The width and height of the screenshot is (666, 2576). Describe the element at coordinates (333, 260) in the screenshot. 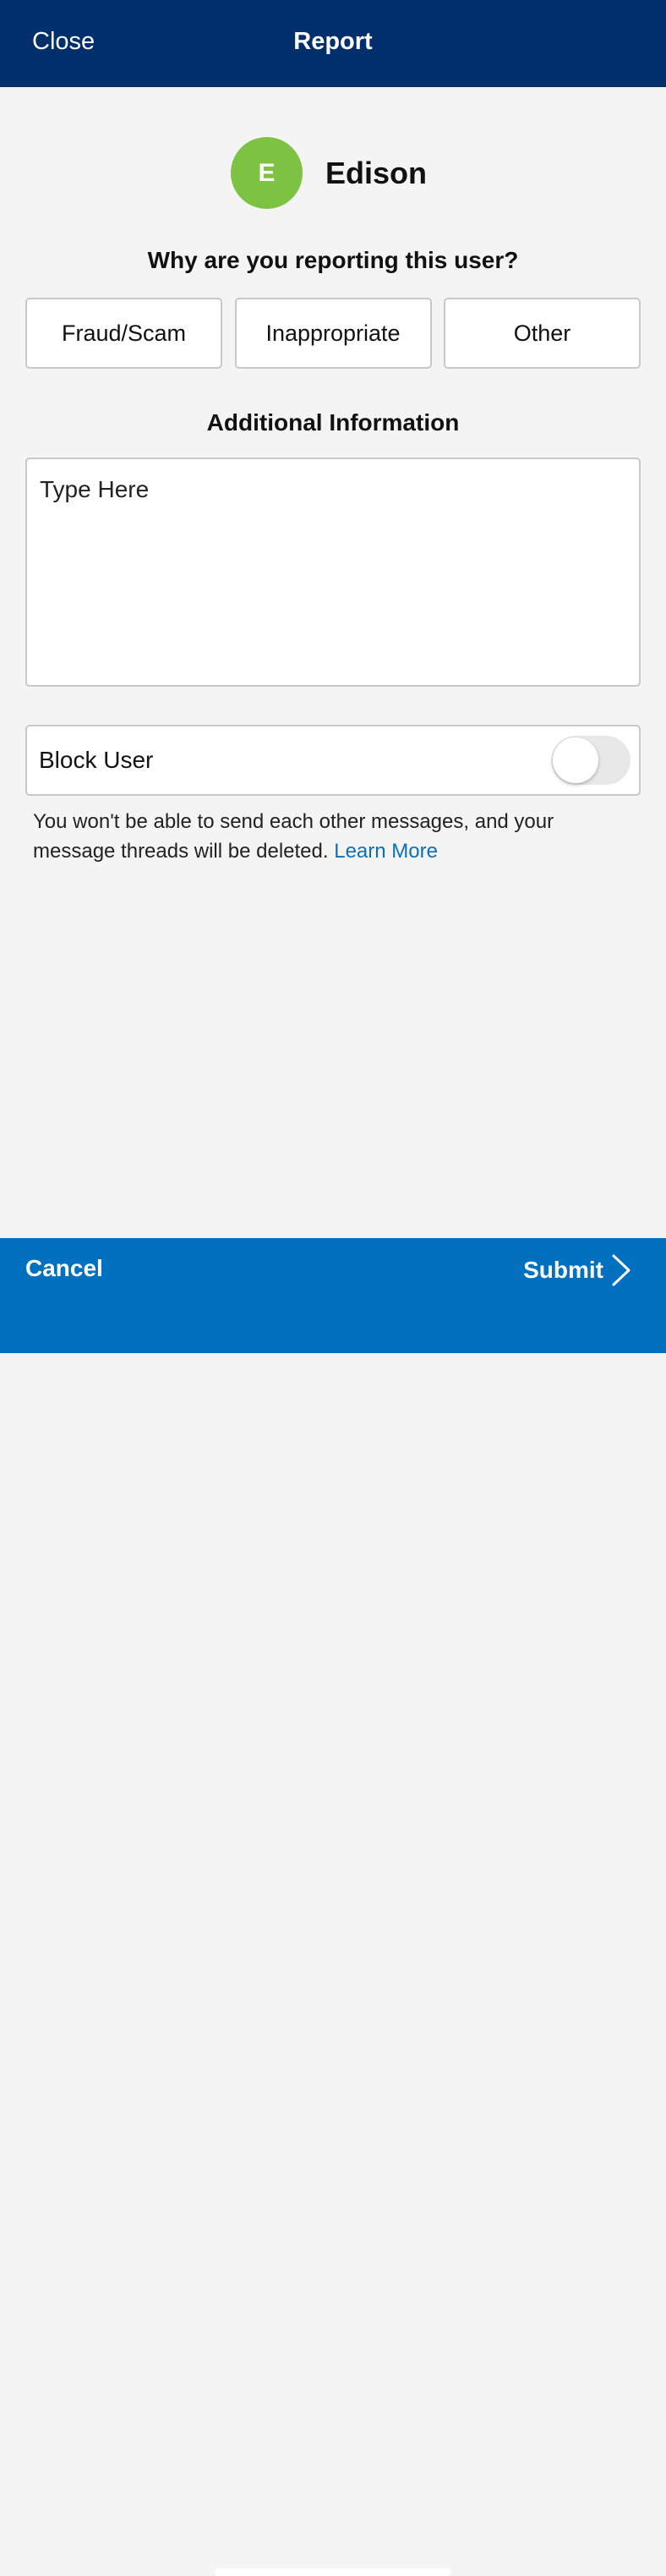

I see `report-question: Why are you reporting this user?` at that location.